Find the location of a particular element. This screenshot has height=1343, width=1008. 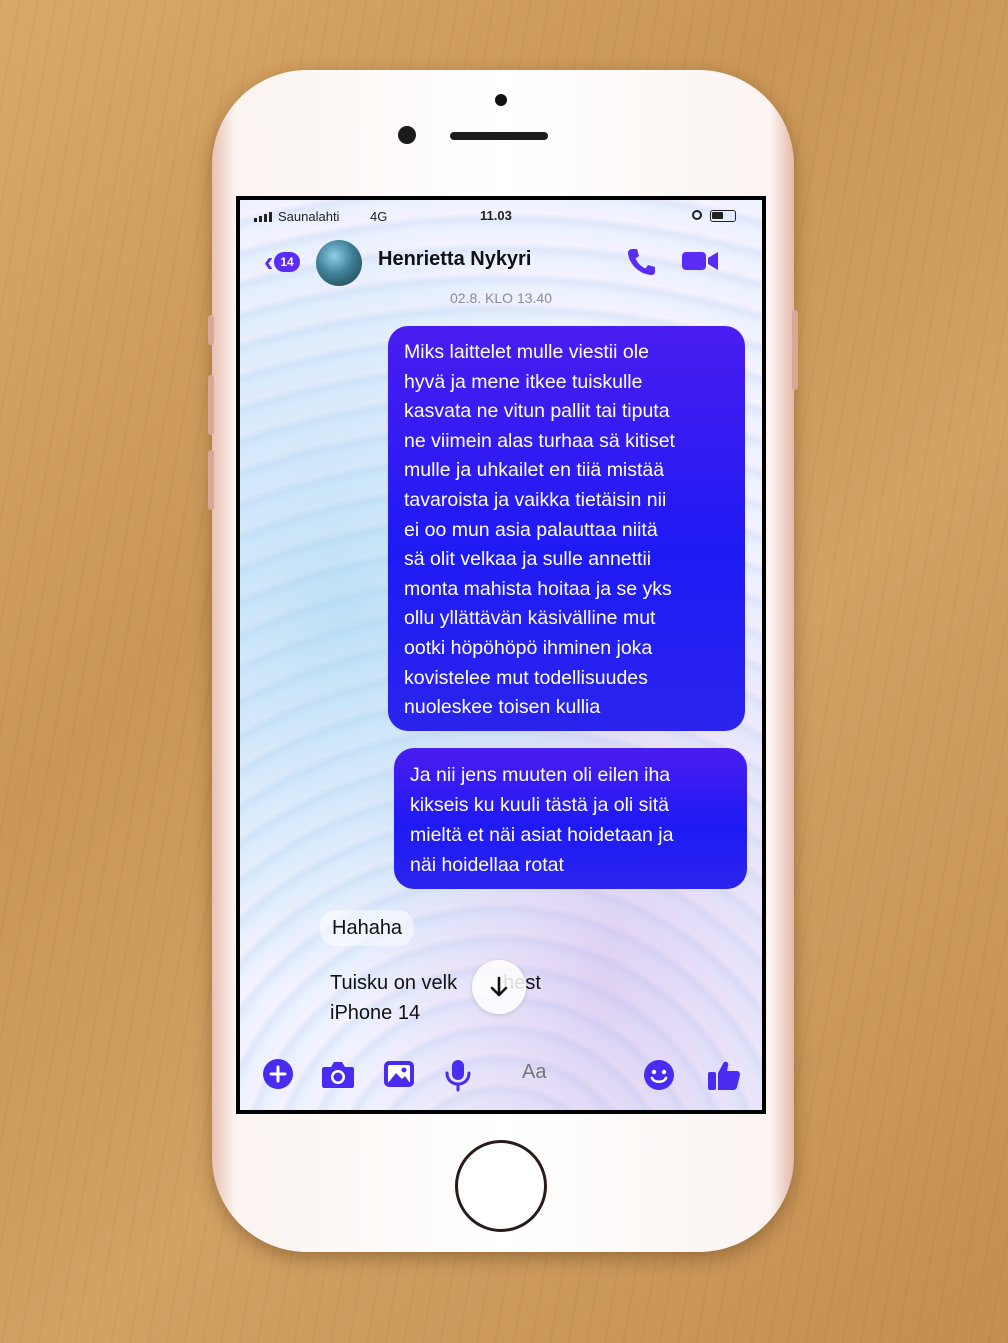

thumbs-up-icon is located at coordinates (724, 1075).